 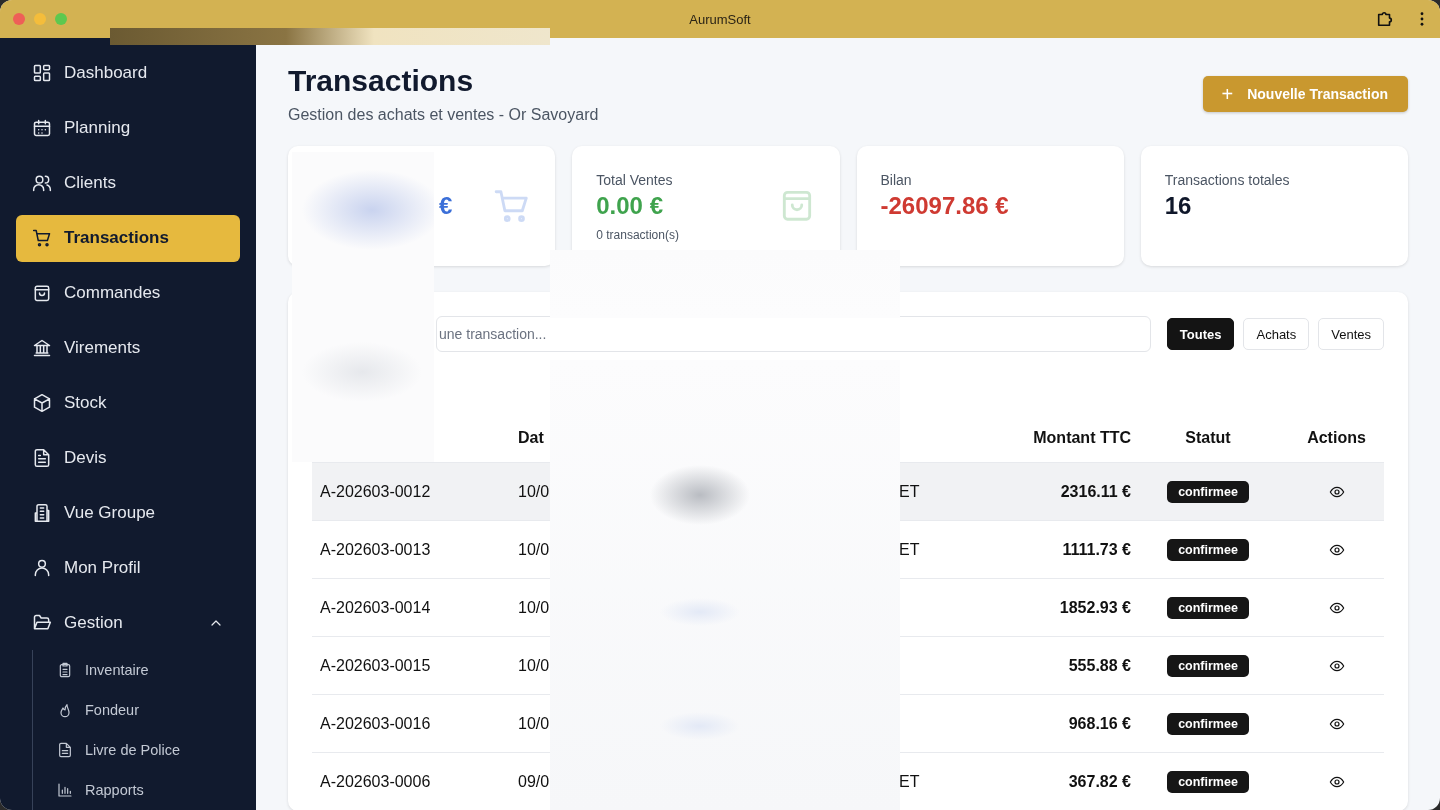 What do you see at coordinates (148, 789) in the screenshot?
I see `nav-subitem: Rapports` at bounding box center [148, 789].